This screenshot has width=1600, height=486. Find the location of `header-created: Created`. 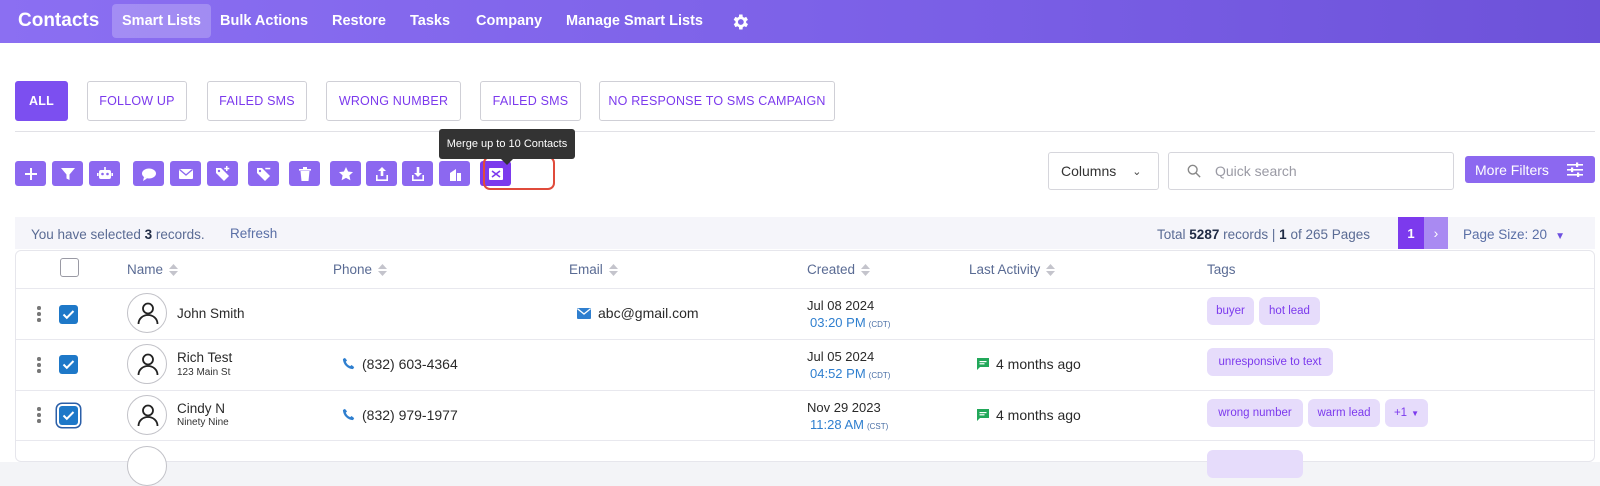

header-created: Created is located at coordinates (839, 269).